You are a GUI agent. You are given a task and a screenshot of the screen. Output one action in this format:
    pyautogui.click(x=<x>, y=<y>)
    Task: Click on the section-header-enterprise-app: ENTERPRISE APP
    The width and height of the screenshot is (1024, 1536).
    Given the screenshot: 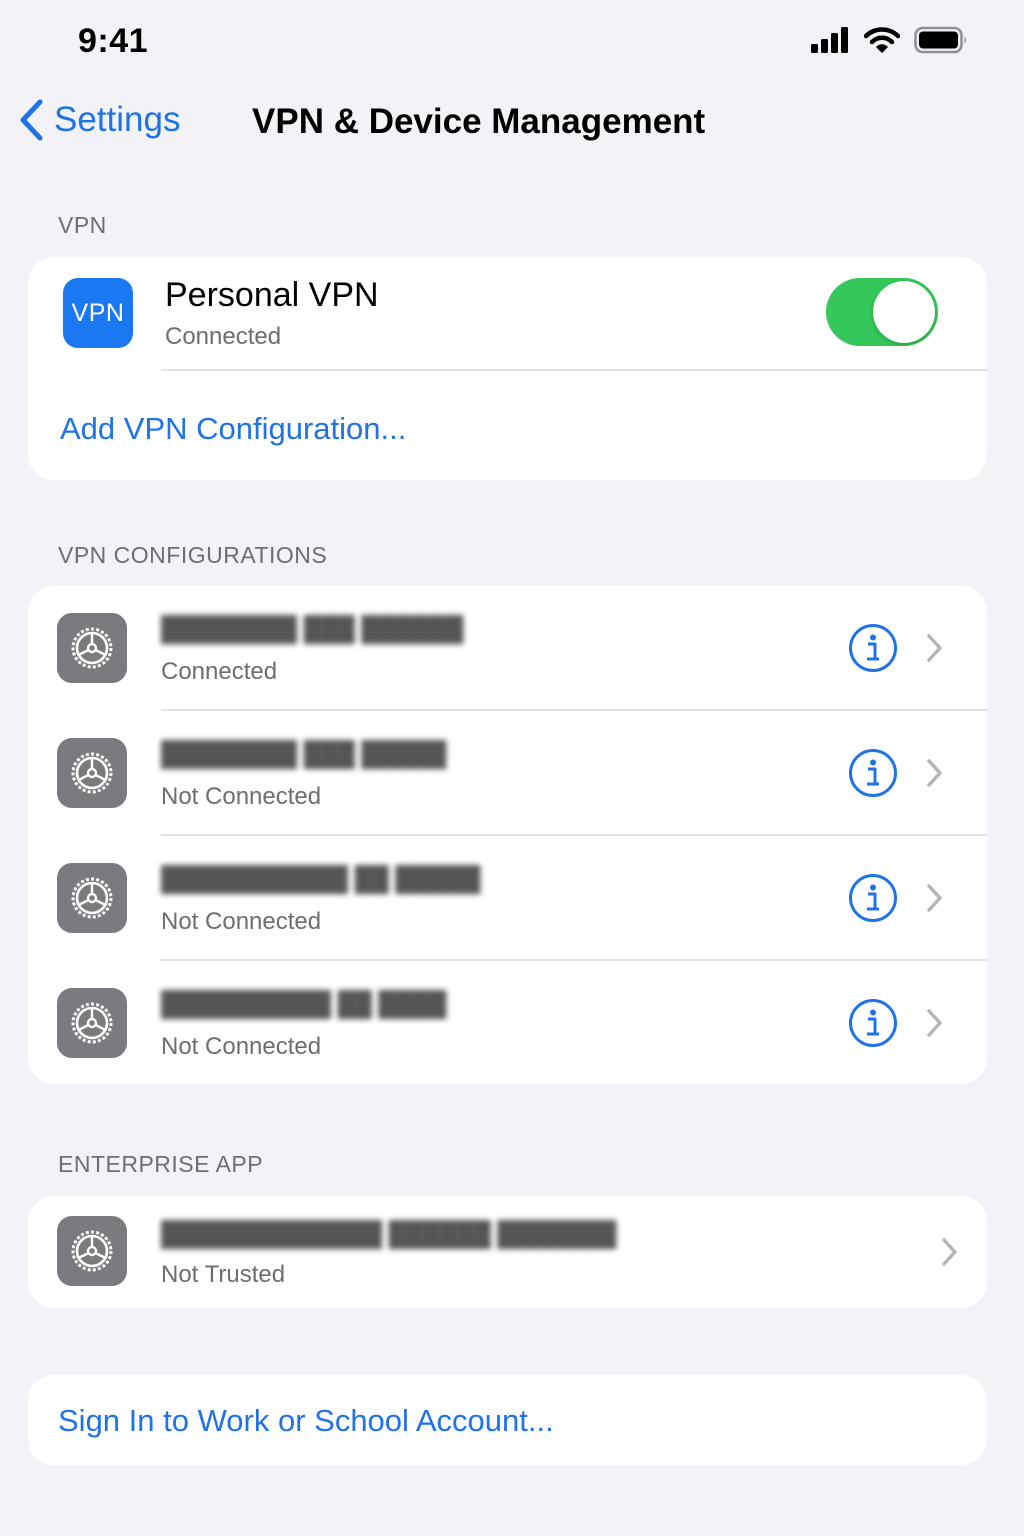 What is the action you would take?
    pyautogui.click(x=161, y=1164)
    